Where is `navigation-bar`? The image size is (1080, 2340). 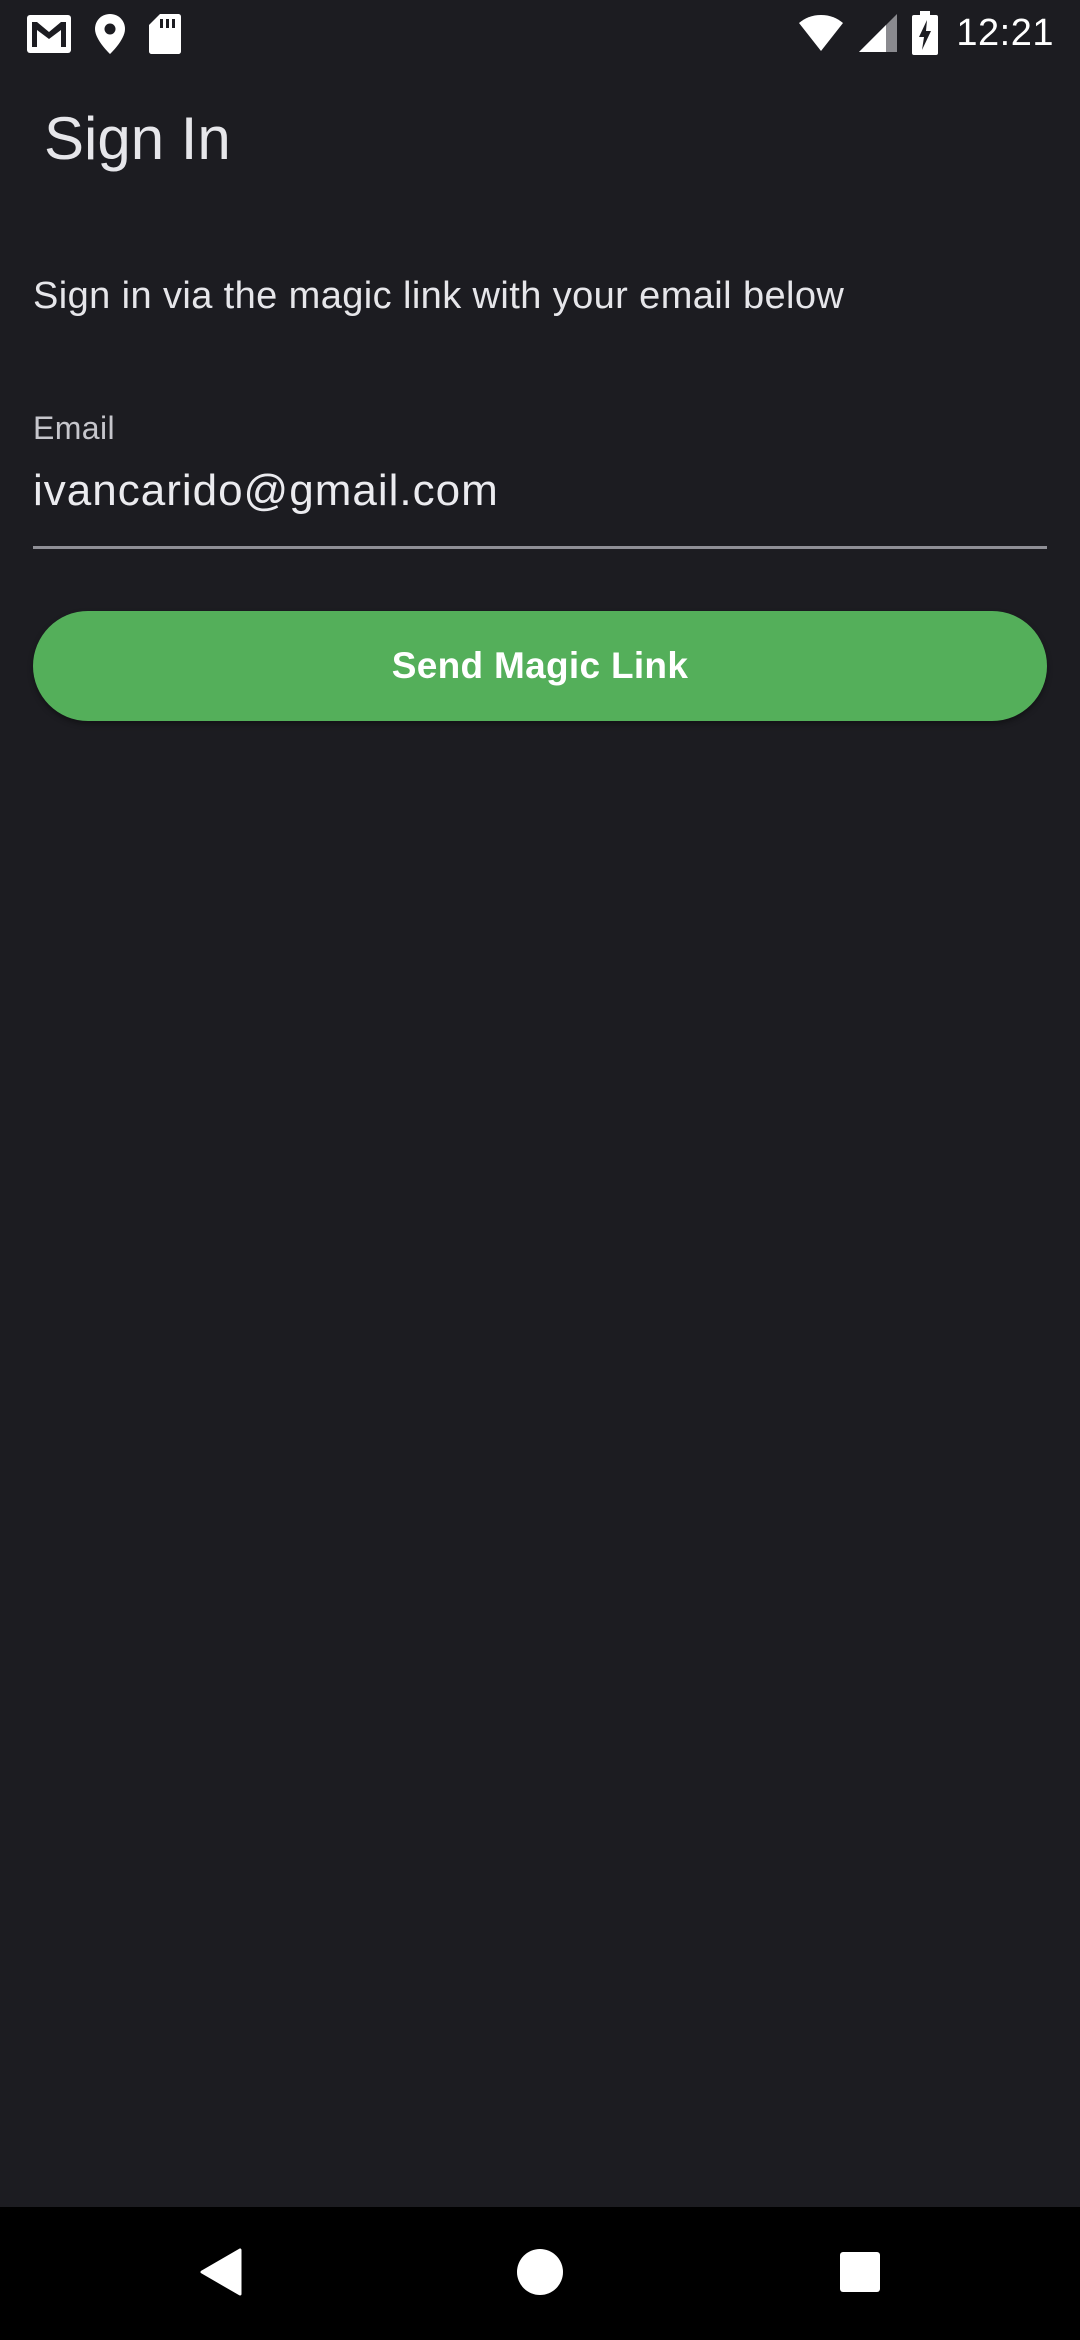
navigation-bar is located at coordinates (540, 2273).